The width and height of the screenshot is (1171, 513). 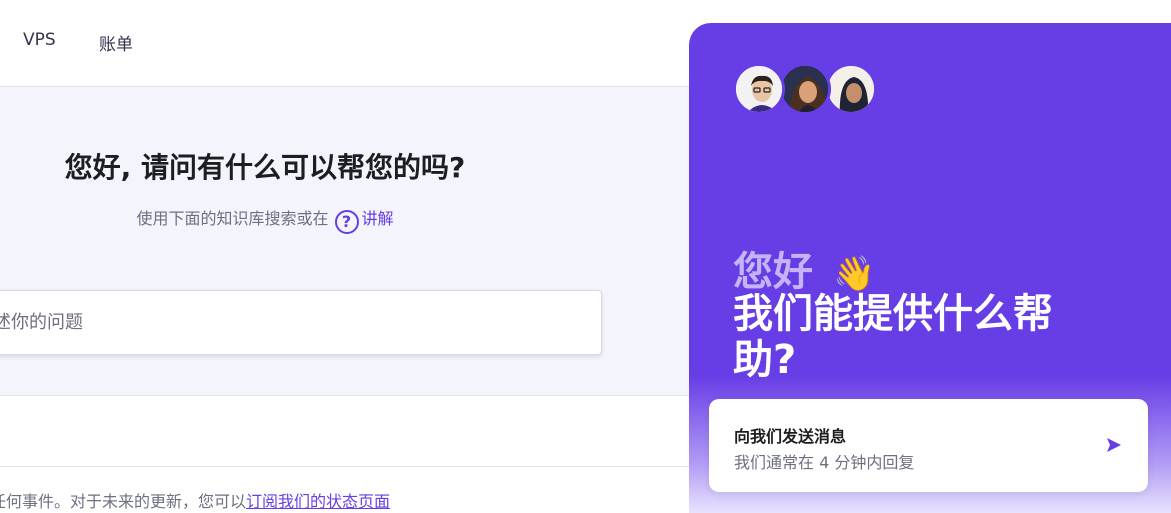 I want to click on status-notice-text: 任何事件。对于未来的更新，您可以, so click(x=123, y=501).